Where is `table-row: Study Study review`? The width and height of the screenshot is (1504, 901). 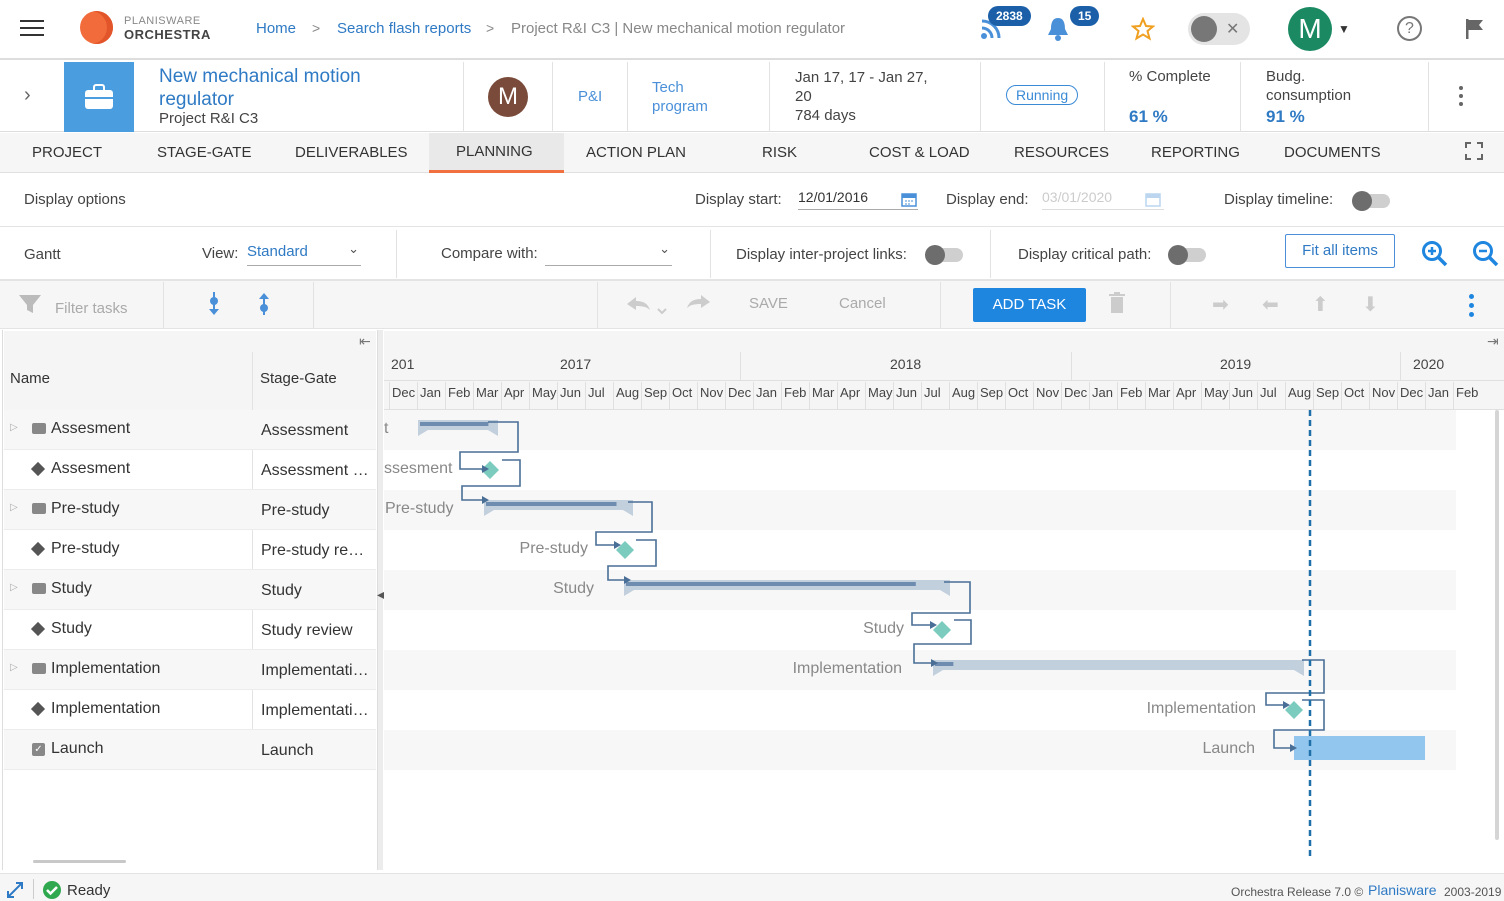
table-row: Study Study review is located at coordinates (190, 630).